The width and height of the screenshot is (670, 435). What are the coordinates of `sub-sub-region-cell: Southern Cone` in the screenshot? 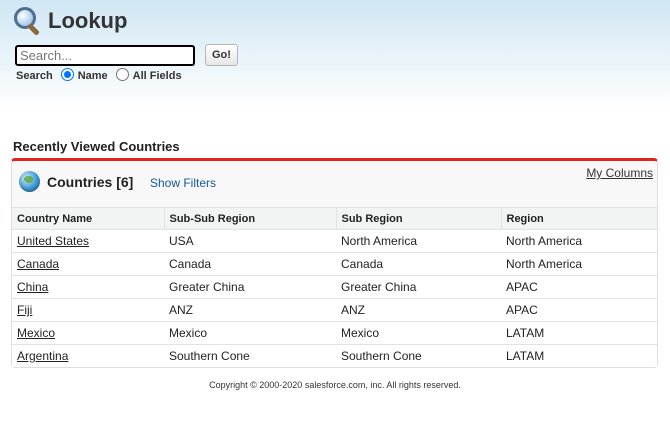 It's located at (209, 356).